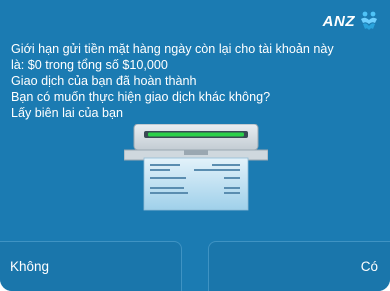 The height and width of the screenshot is (291, 390). I want to click on no-button: Không, so click(91, 266).